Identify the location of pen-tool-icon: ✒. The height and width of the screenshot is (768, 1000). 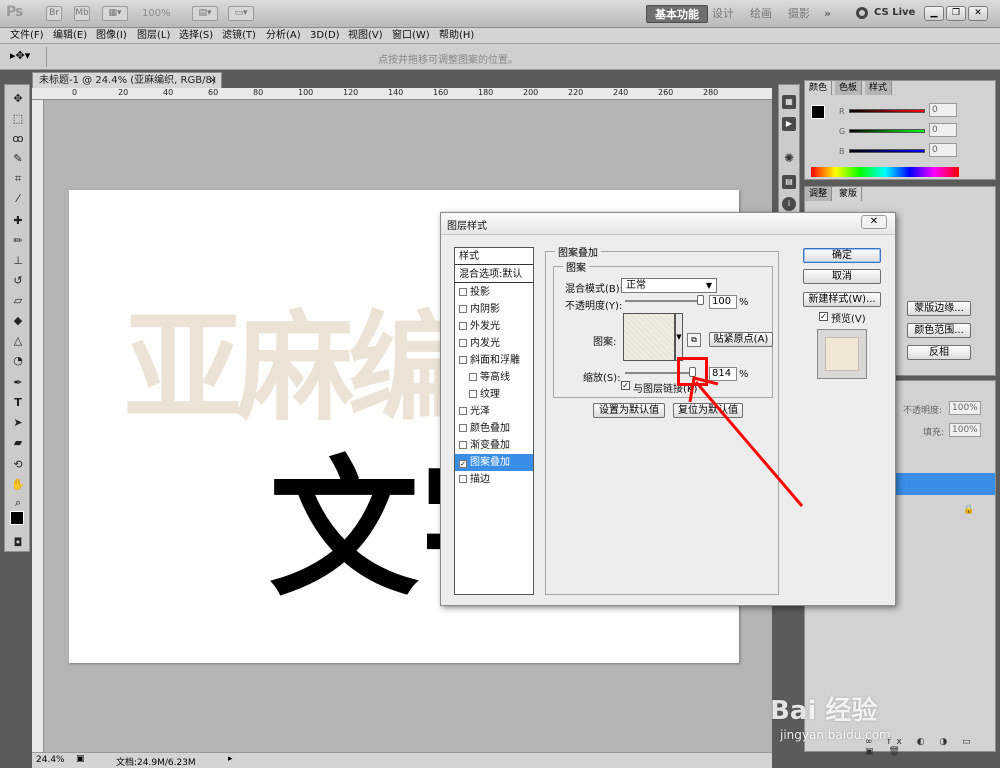
(18, 383).